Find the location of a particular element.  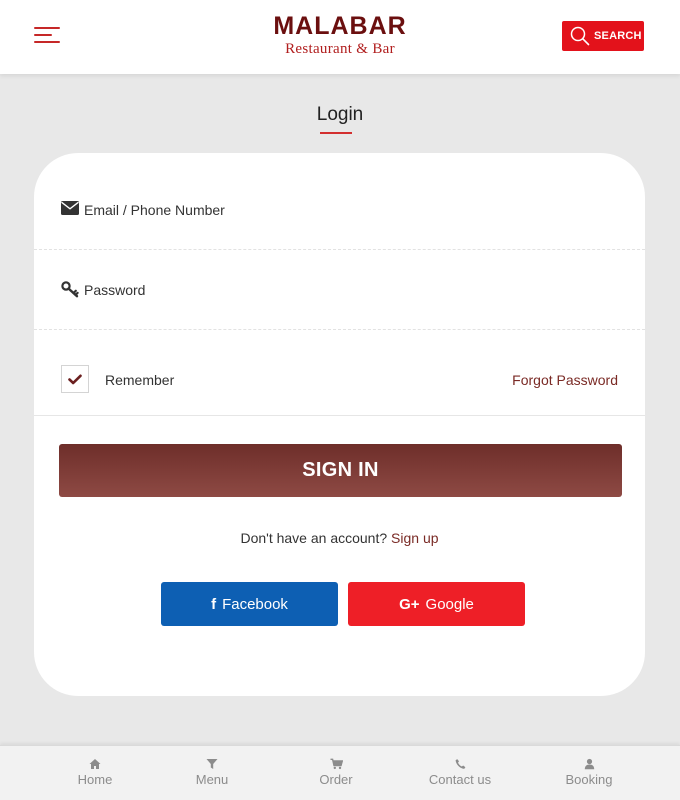

nav-item-contact: Contact us is located at coordinates (460, 772).